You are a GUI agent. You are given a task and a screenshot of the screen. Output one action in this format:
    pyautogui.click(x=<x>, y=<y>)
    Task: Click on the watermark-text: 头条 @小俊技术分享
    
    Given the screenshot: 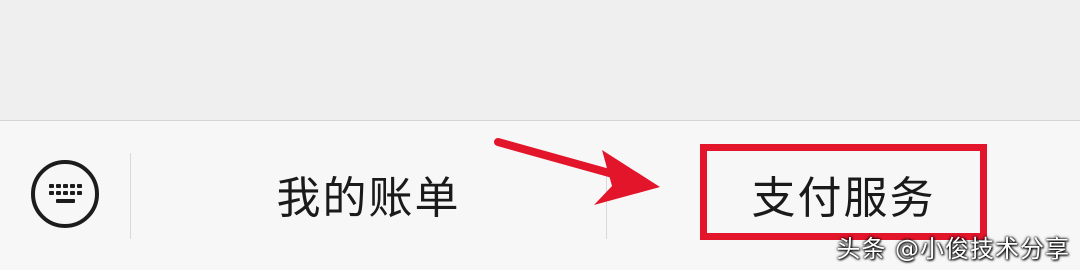 What is the action you would take?
    pyautogui.click(x=953, y=249)
    